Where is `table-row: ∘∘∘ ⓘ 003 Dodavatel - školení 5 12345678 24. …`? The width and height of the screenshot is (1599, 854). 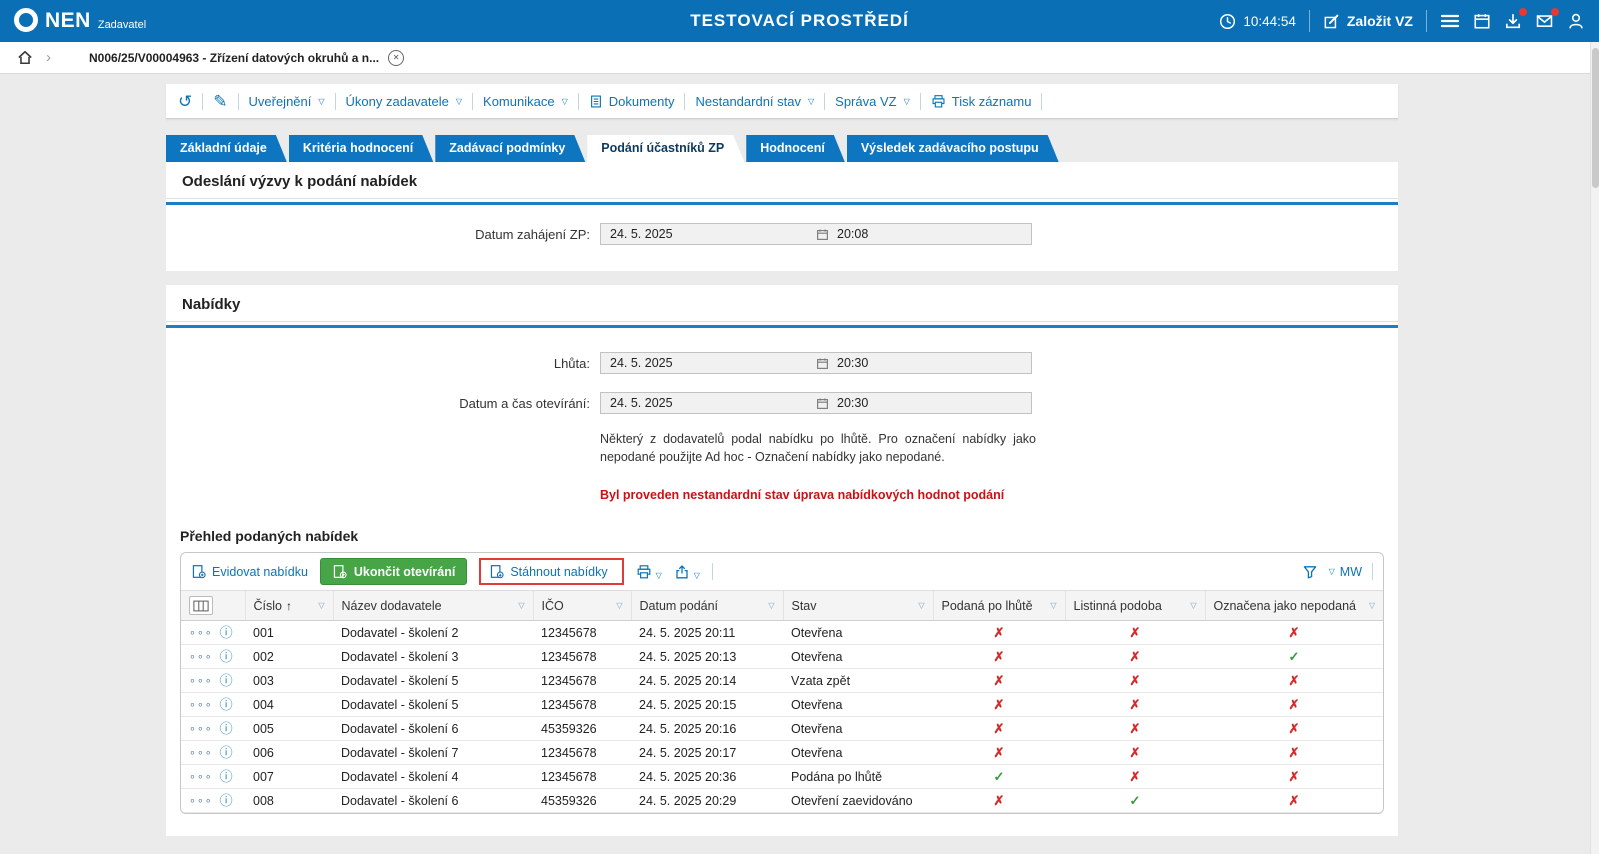 table-row: ∘∘∘ ⓘ 003 Dodavatel - školení 5 12345678 24. … is located at coordinates (782, 681).